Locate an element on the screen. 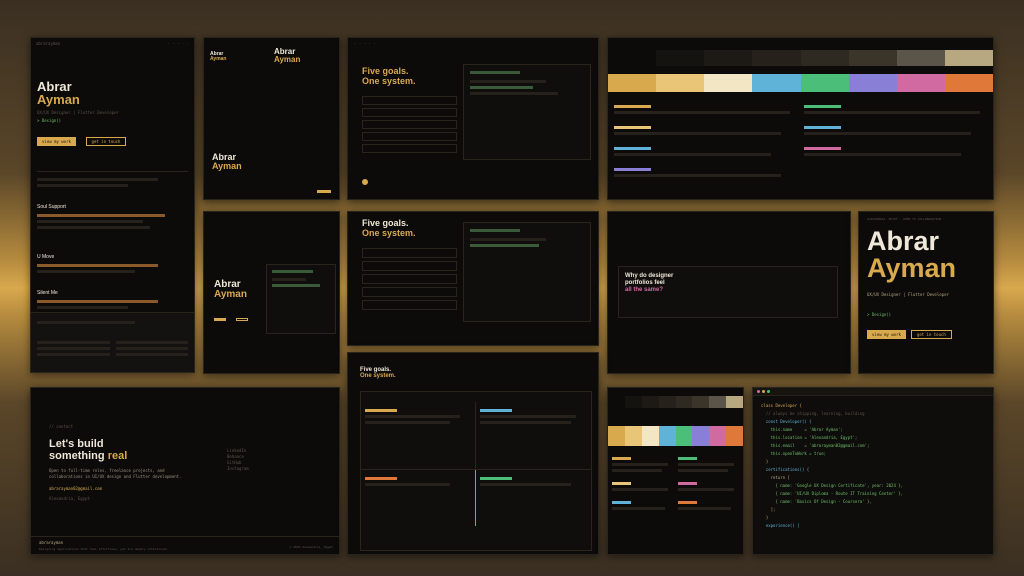 This screenshot has width=1024, height=576. code-card is located at coordinates (301, 299).